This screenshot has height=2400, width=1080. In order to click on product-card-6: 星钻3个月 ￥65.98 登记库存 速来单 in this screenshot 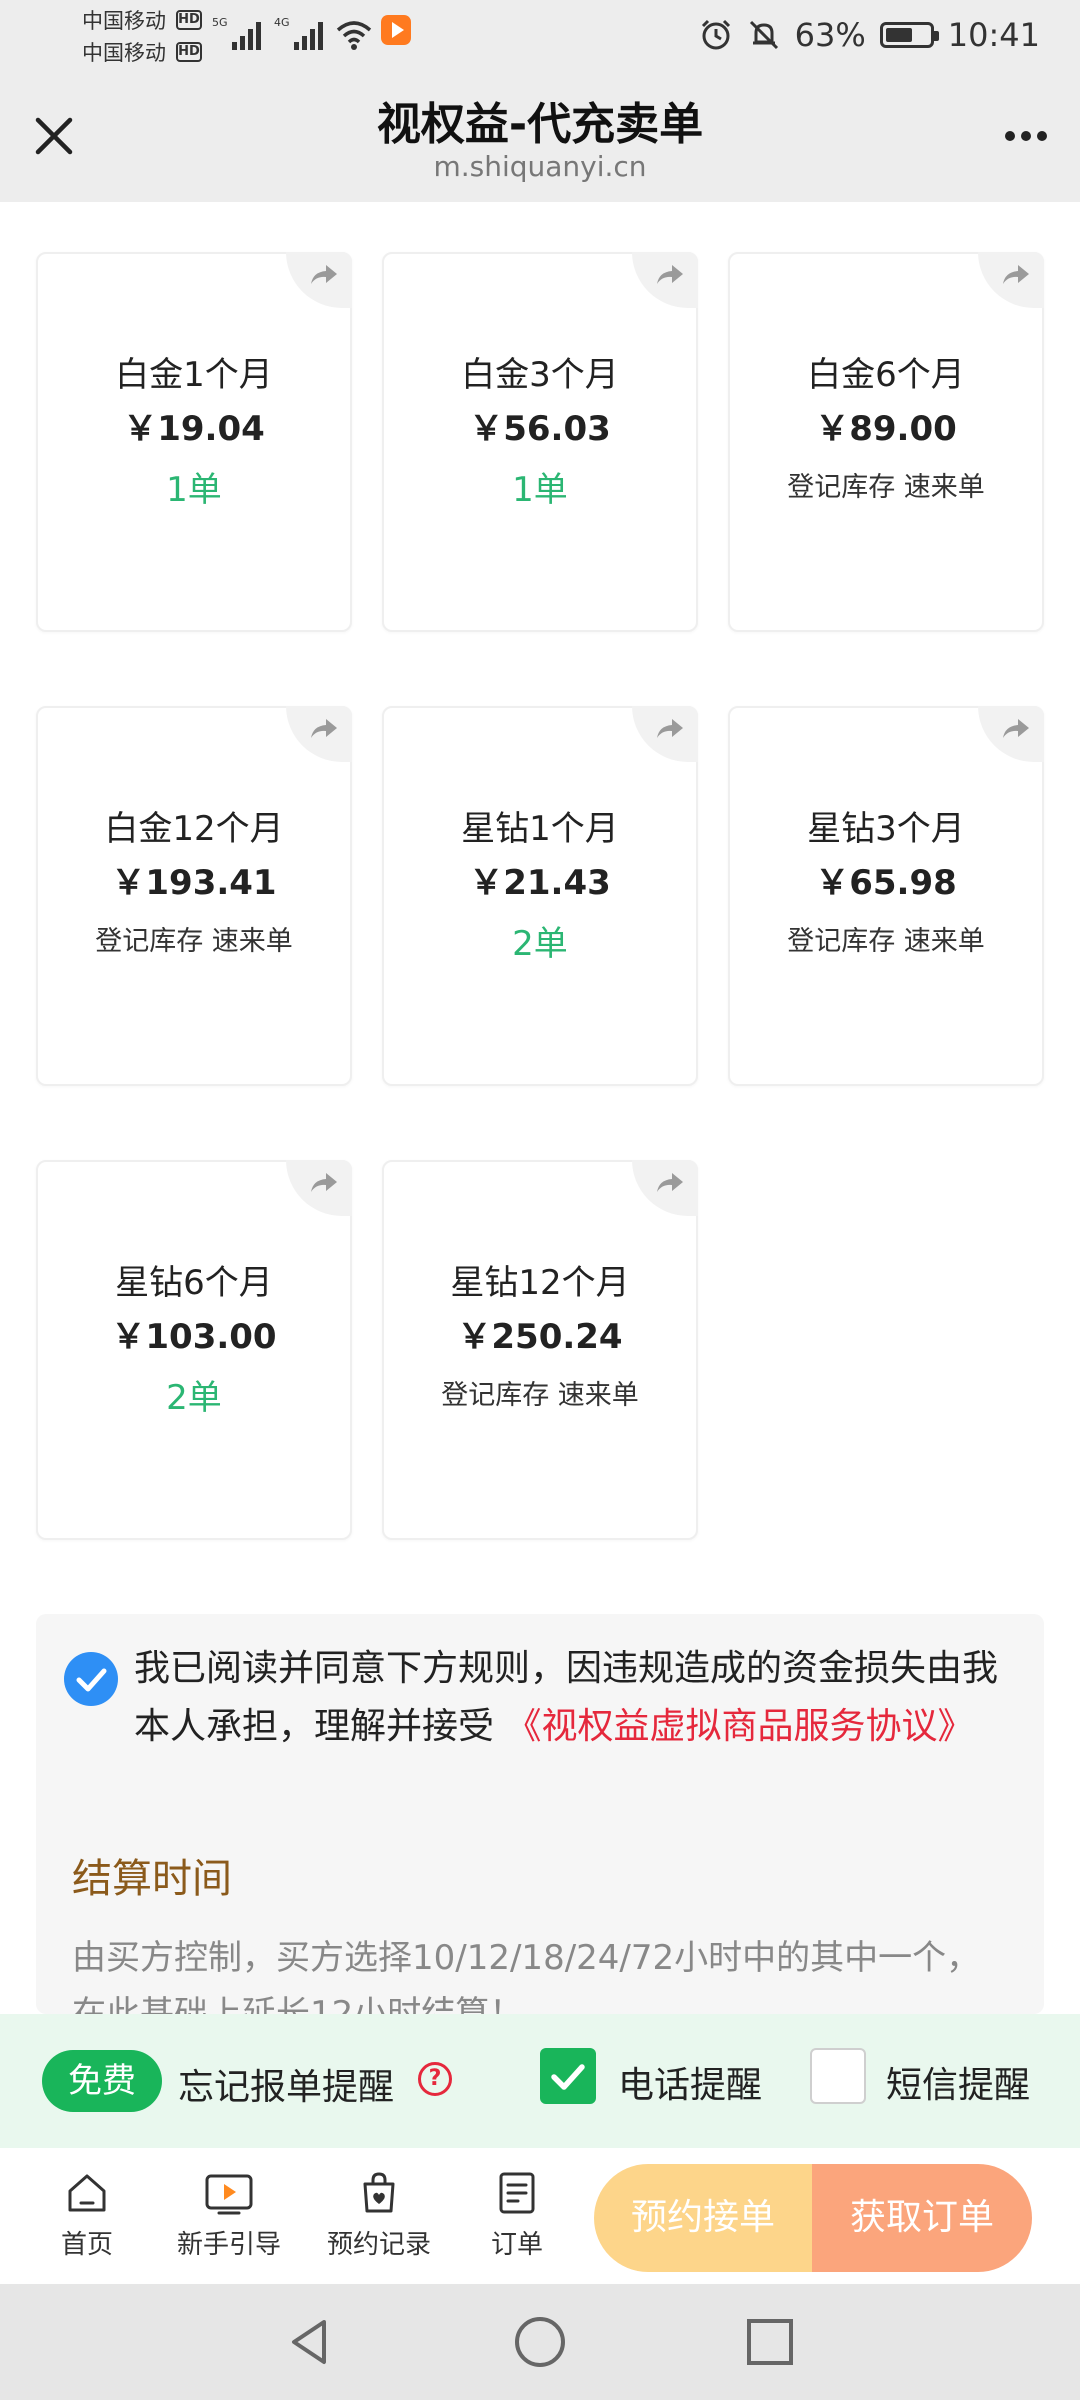, I will do `click(886, 896)`.